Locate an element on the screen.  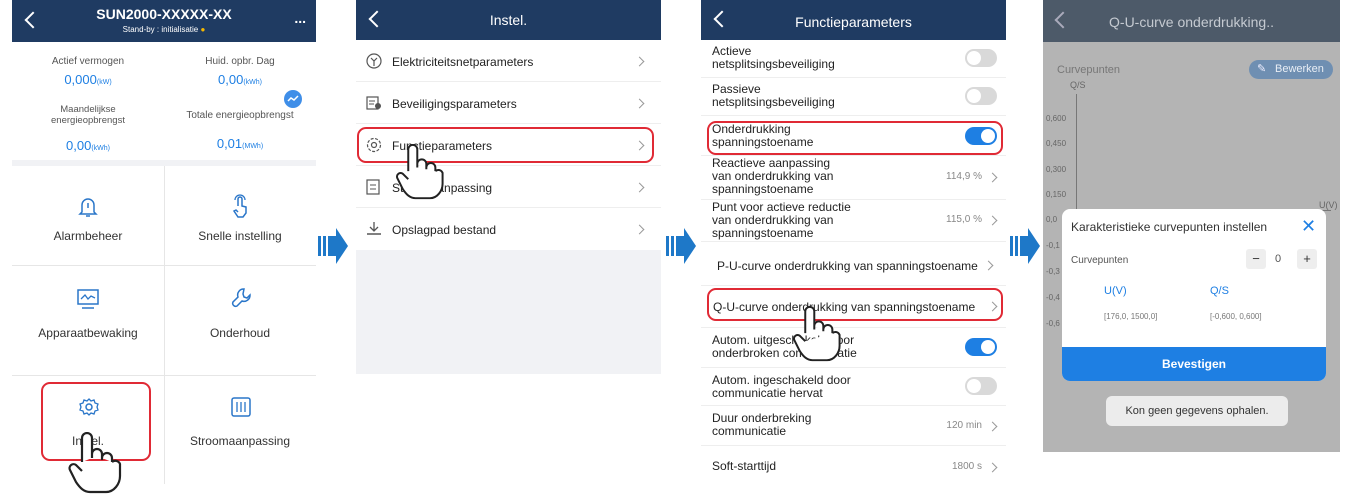
grid-icon is located at coordinates (374, 61).